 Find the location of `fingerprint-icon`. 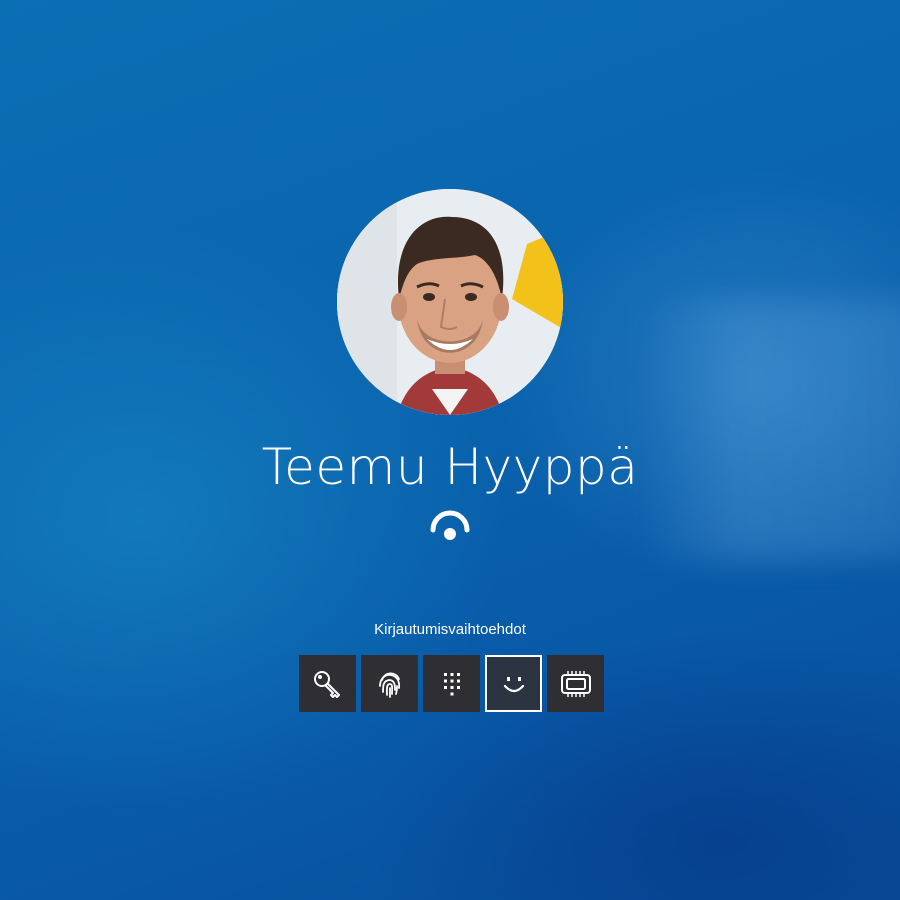

fingerprint-icon is located at coordinates (390, 684).